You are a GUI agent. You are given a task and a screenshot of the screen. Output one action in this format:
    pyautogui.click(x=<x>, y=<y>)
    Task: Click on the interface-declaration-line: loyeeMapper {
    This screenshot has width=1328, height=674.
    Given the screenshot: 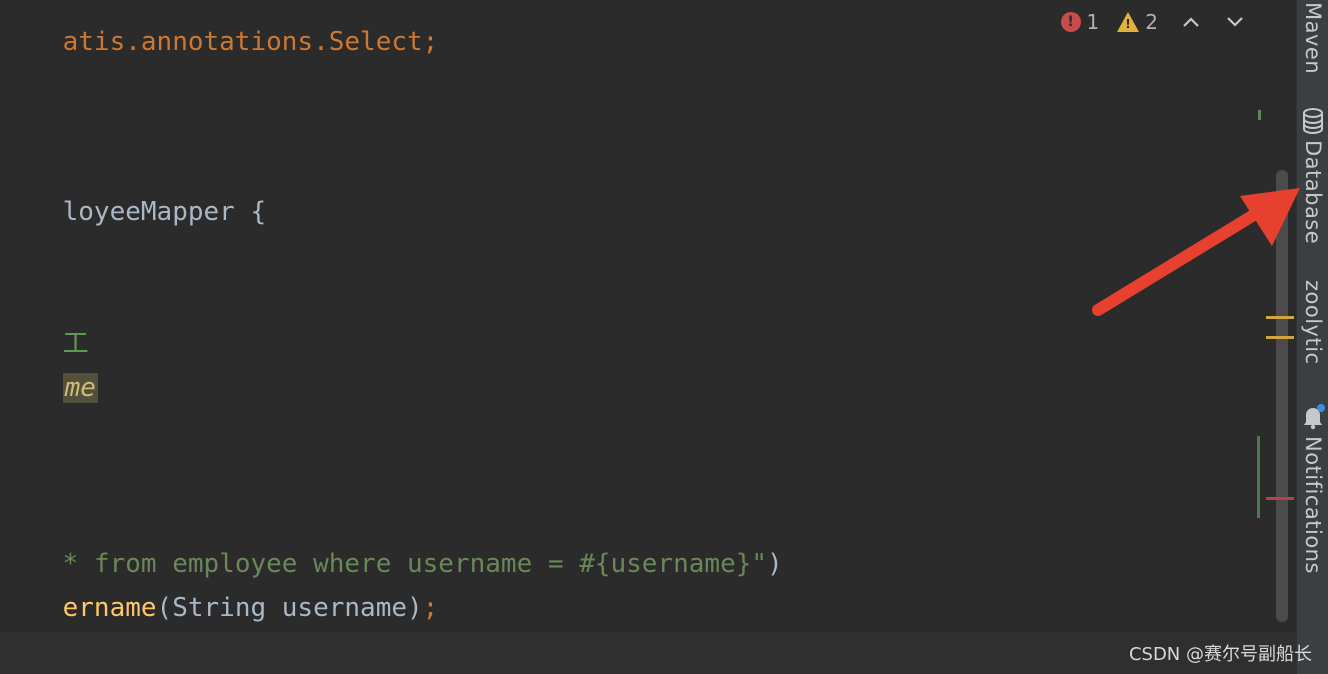 What is the action you would take?
    pyautogui.click(x=133, y=212)
    